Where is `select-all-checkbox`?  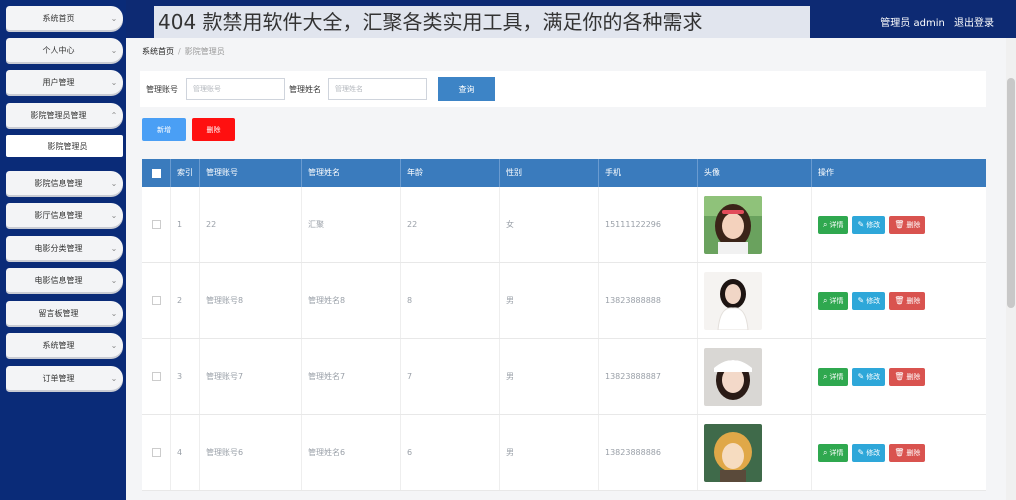
select-all-checkbox is located at coordinates (156, 173).